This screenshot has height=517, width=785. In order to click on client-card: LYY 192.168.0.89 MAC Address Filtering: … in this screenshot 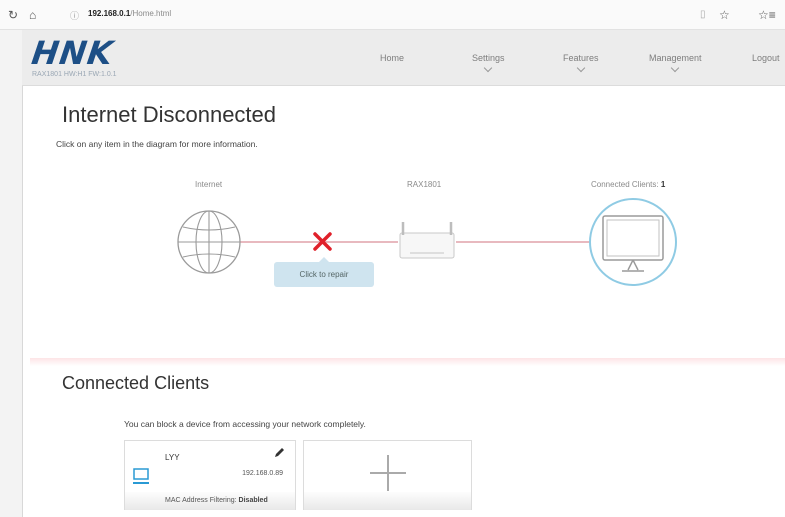, I will do `click(210, 475)`.